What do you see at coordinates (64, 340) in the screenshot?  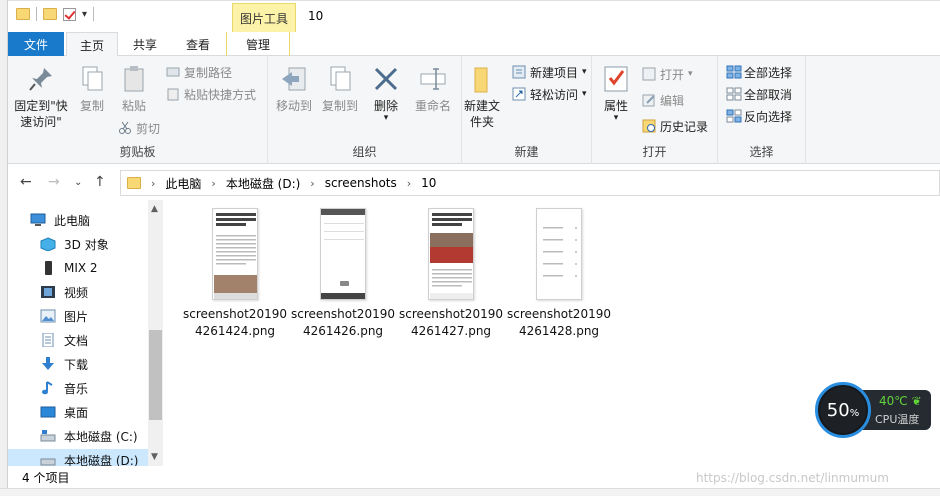 I see `sidebar-item-documents: 文档` at bounding box center [64, 340].